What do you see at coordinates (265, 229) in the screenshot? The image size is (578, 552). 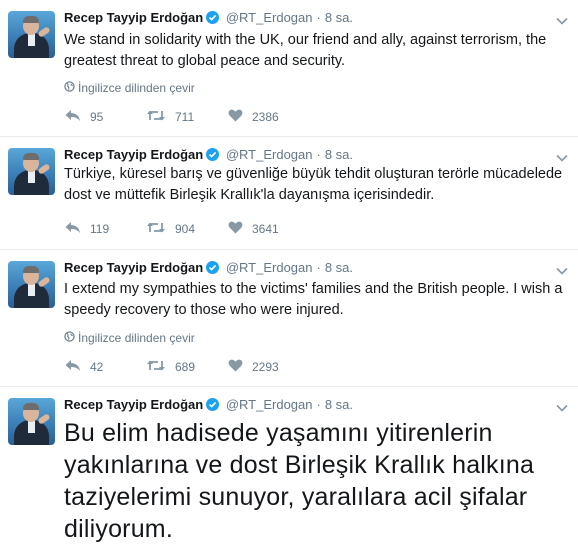 I see `like-count: 3641` at bounding box center [265, 229].